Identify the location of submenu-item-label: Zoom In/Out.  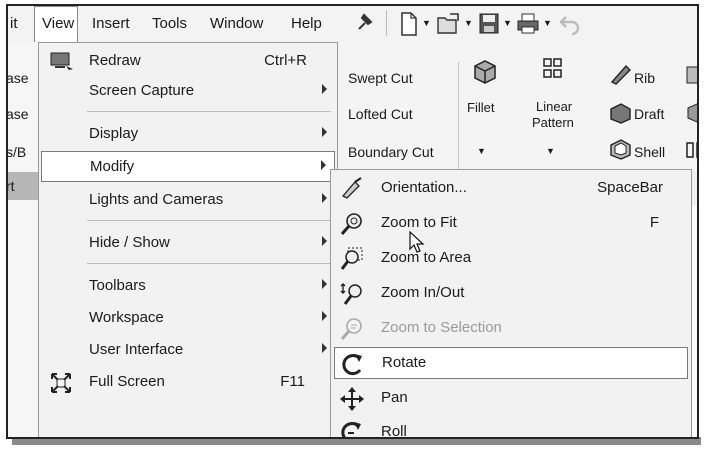
(423, 292).